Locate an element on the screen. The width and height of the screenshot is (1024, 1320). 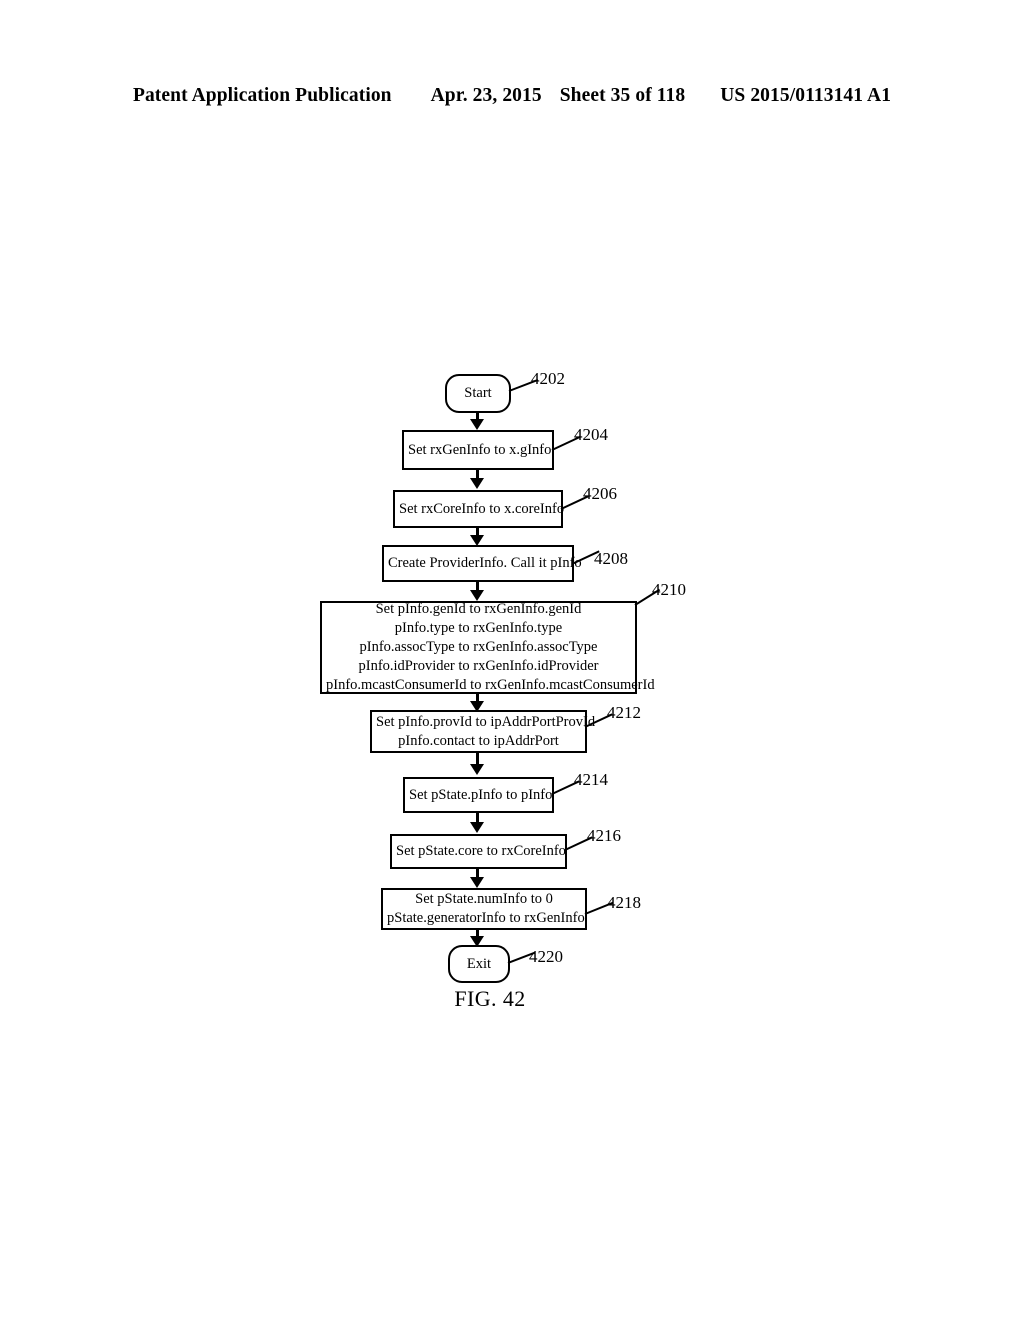
reference-numeral-4202: 4202 is located at coordinates (548, 378).